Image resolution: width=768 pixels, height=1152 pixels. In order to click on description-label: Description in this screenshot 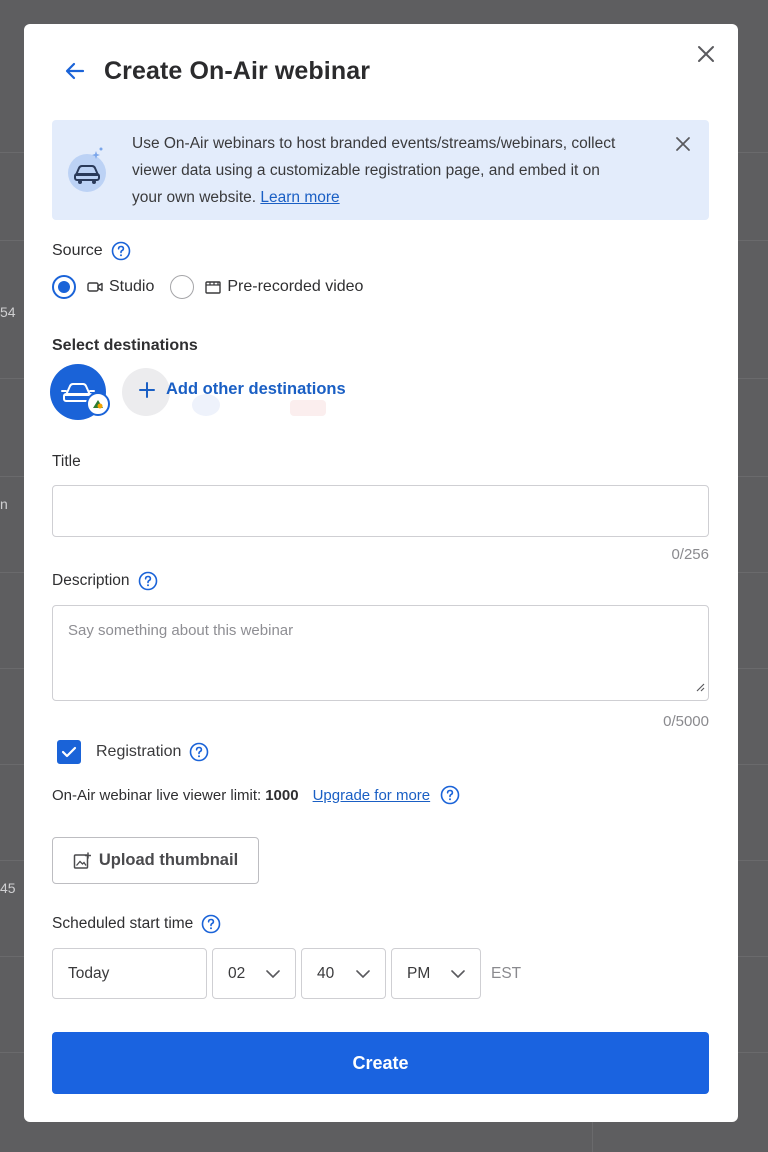, I will do `click(91, 580)`.